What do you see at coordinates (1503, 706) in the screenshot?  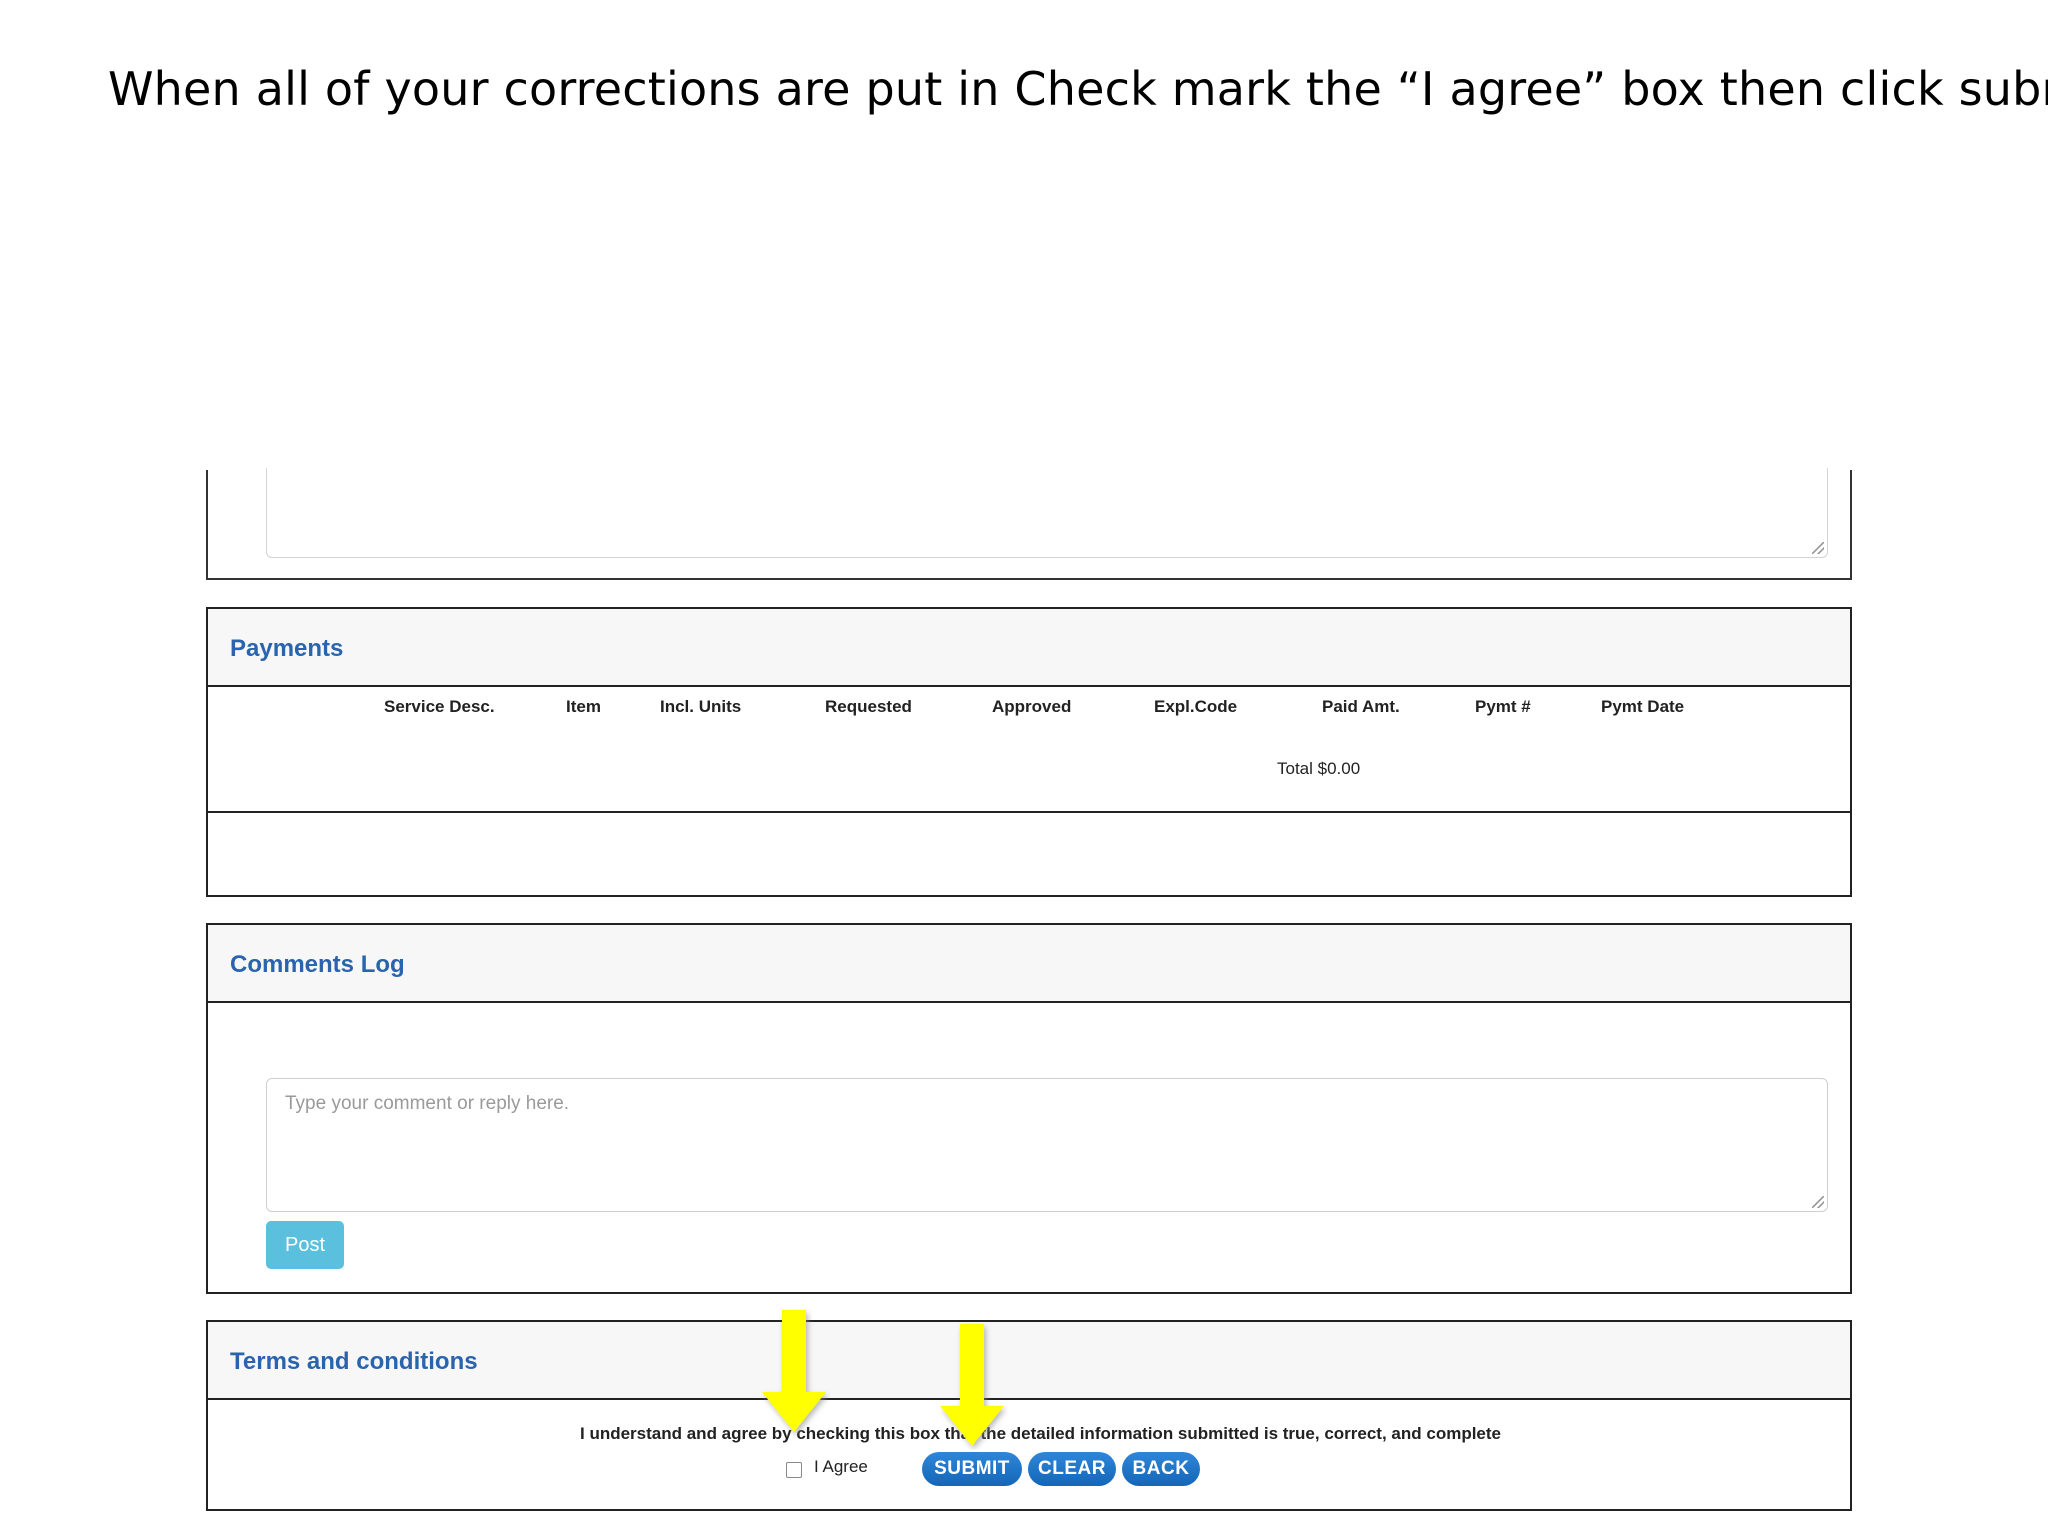 I see `col-pymt-num: Pymt #` at bounding box center [1503, 706].